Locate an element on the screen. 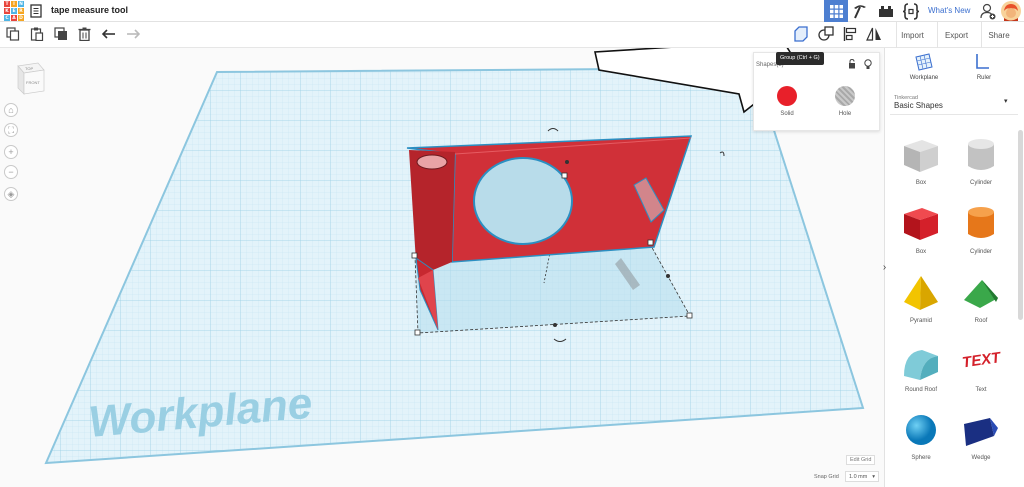 This screenshot has height=487, width=1024. grid-icon is located at coordinates (836, 11).